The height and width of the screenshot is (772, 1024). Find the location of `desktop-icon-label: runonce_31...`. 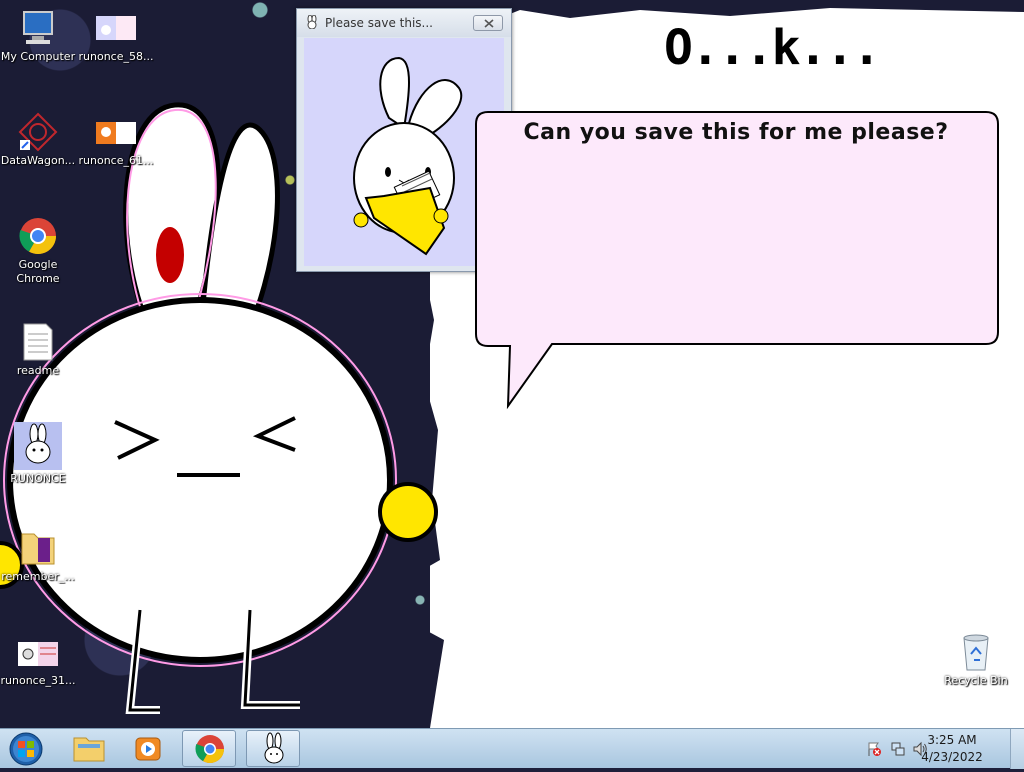

desktop-icon-label: runonce_31... is located at coordinates (38, 680).